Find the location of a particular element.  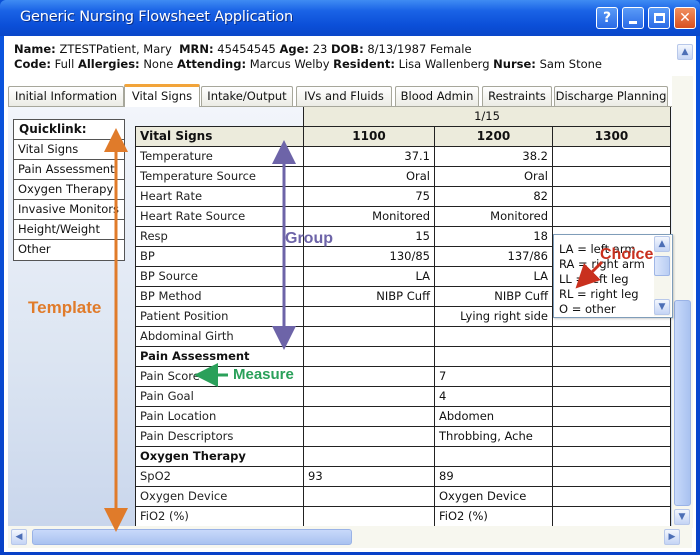

choice-scroll-thumb is located at coordinates (662, 266).